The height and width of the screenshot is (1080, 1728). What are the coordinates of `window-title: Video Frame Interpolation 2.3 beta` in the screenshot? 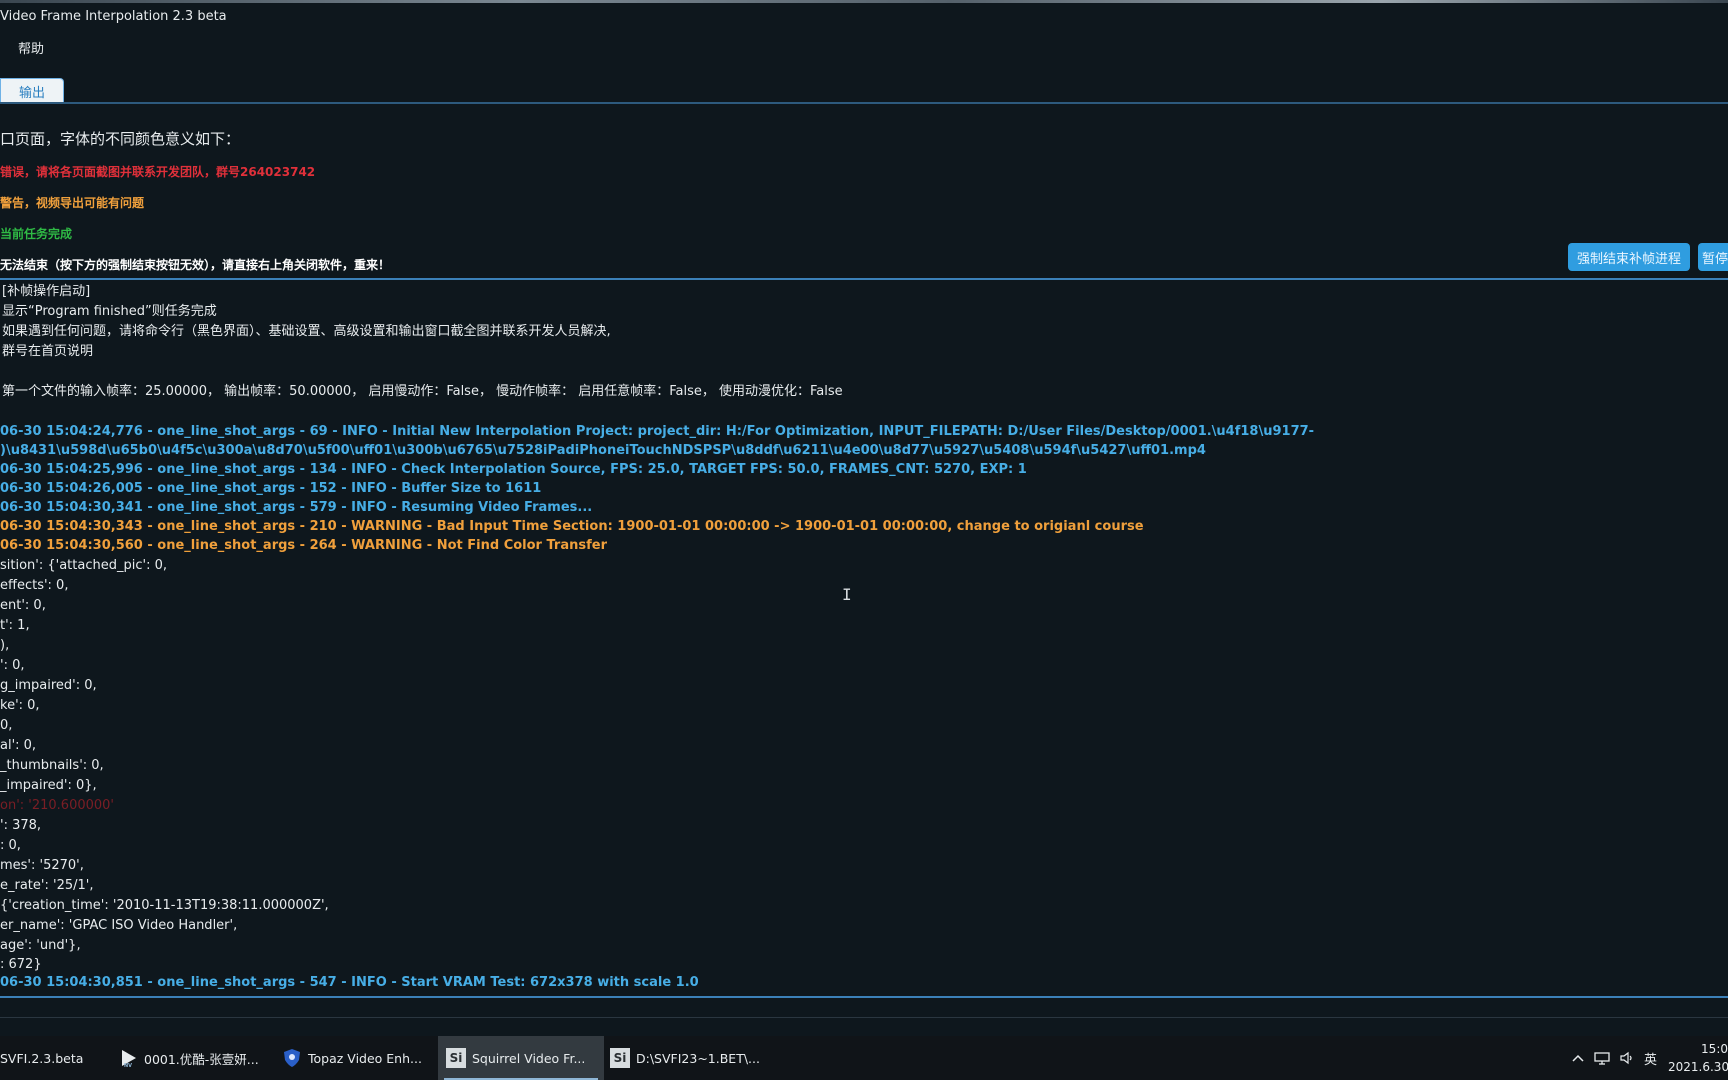 It's located at (113, 16).